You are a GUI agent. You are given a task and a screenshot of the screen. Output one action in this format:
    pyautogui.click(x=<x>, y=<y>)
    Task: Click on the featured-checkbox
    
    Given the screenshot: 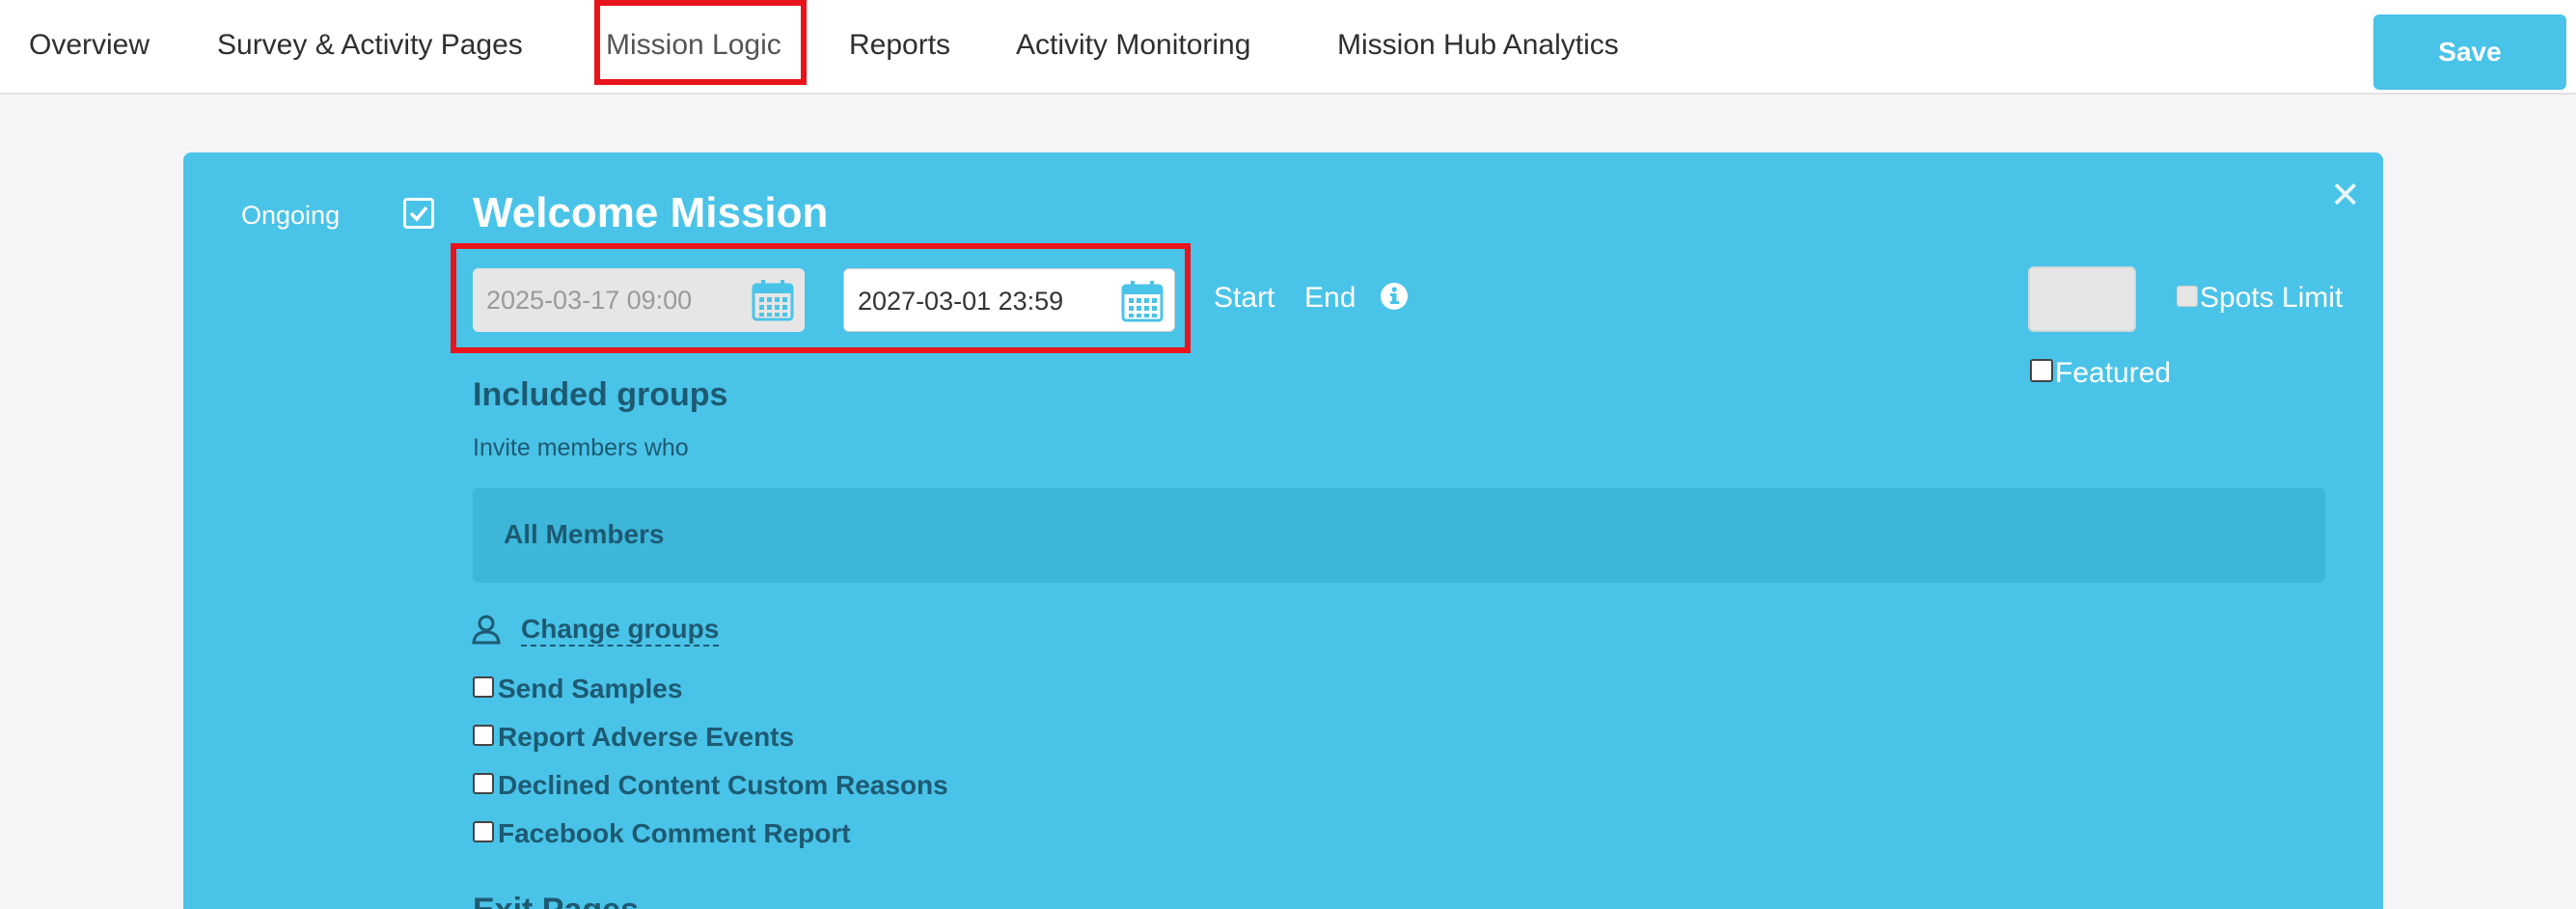 What is the action you would take?
    pyautogui.click(x=2041, y=371)
    